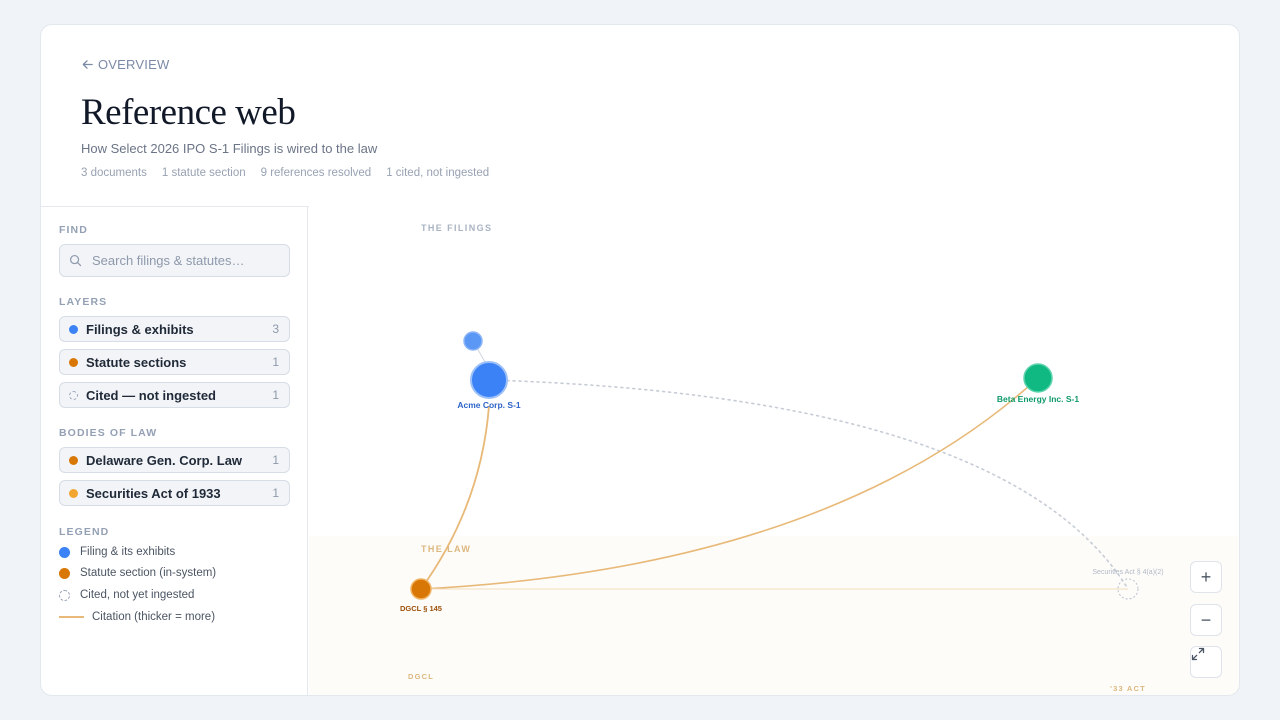 The height and width of the screenshot is (720, 1280). I want to click on legend-item: Filing & its exhibits, so click(117, 552).